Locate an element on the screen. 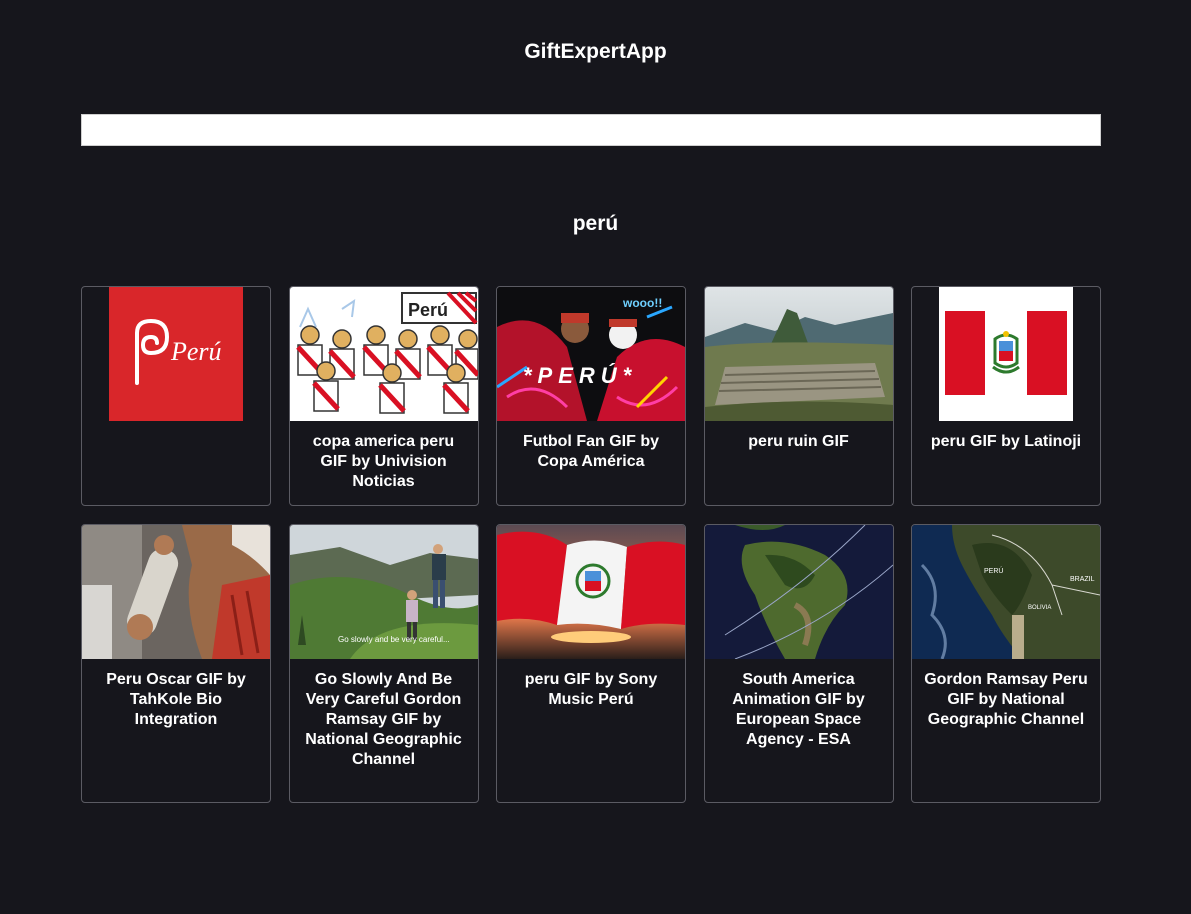  gif-title: peru GIF by Latinoji is located at coordinates (1006, 441).